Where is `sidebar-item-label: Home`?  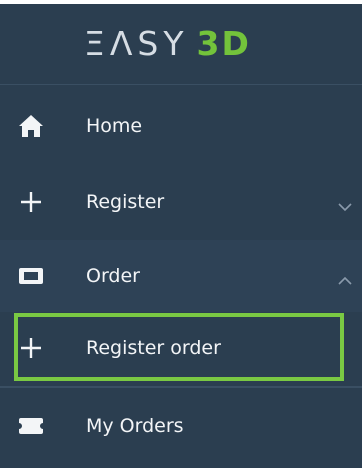
sidebar-item-label: Home is located at coordinates (114, 126).